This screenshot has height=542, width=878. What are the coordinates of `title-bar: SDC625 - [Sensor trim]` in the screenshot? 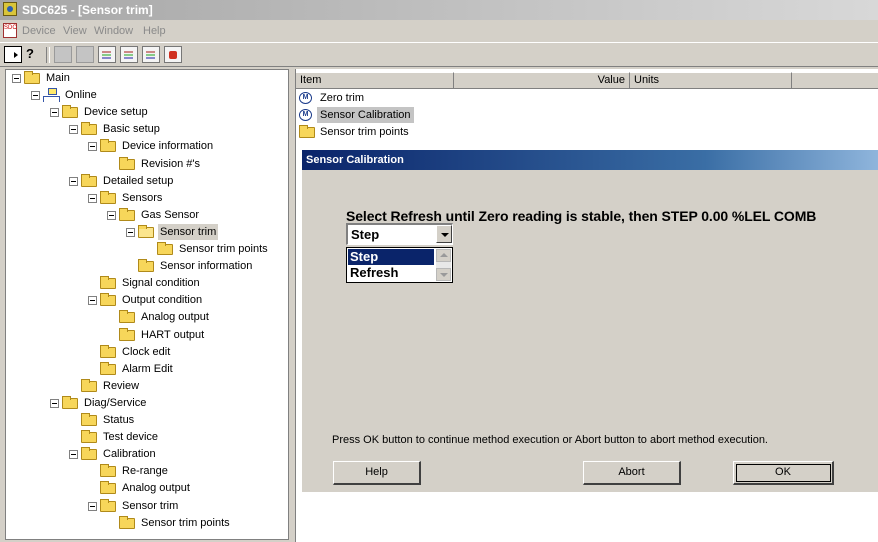 It's located at (439, 10).